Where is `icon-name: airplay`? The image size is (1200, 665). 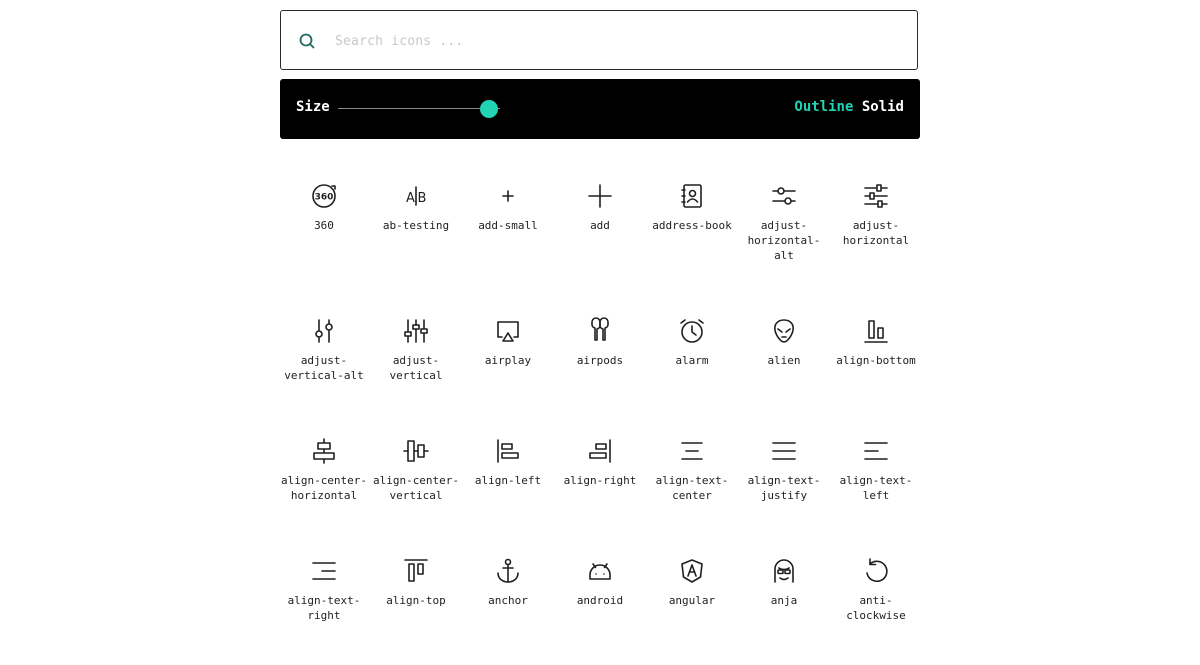
icon-name: airplay is located at coordinates (508, 360).